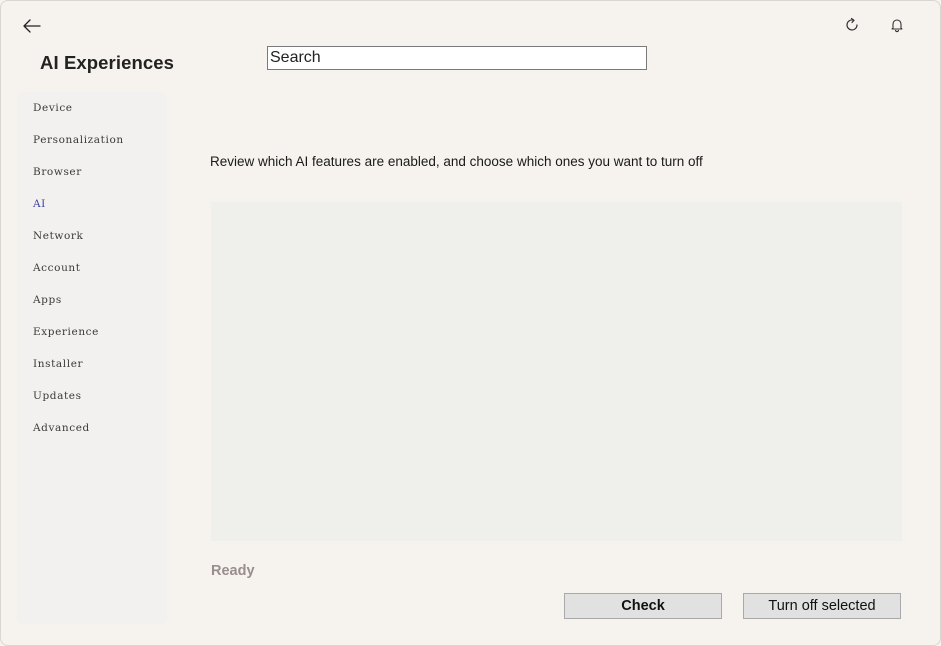 Image resolution: width=941 pixels, height=646 pixels. I want to click on sidebar-item-device: Device, so click(53, 108).